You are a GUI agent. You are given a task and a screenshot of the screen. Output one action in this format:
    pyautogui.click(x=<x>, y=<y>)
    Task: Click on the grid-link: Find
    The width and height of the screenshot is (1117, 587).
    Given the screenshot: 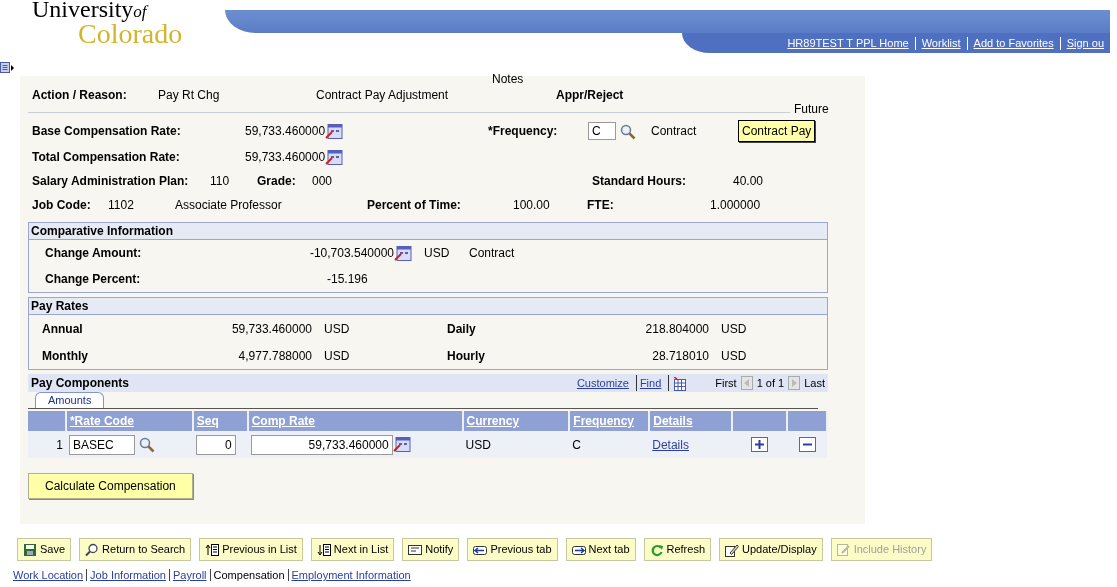 What is the action you would take?
    pyautogui.click(x=650, y=383)
    